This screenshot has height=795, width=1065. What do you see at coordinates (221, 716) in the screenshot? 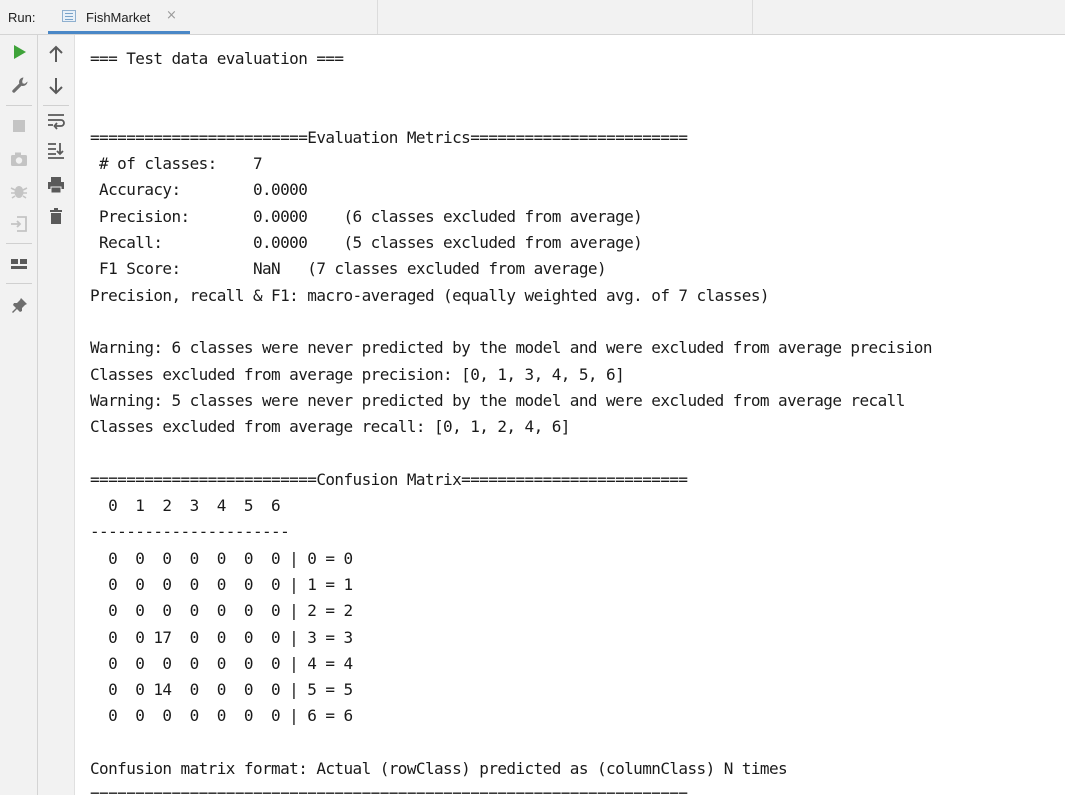
I see `console-line: 0 0 0 0 0 0 0 | 6 = 6` at bounding box center [221, 716].